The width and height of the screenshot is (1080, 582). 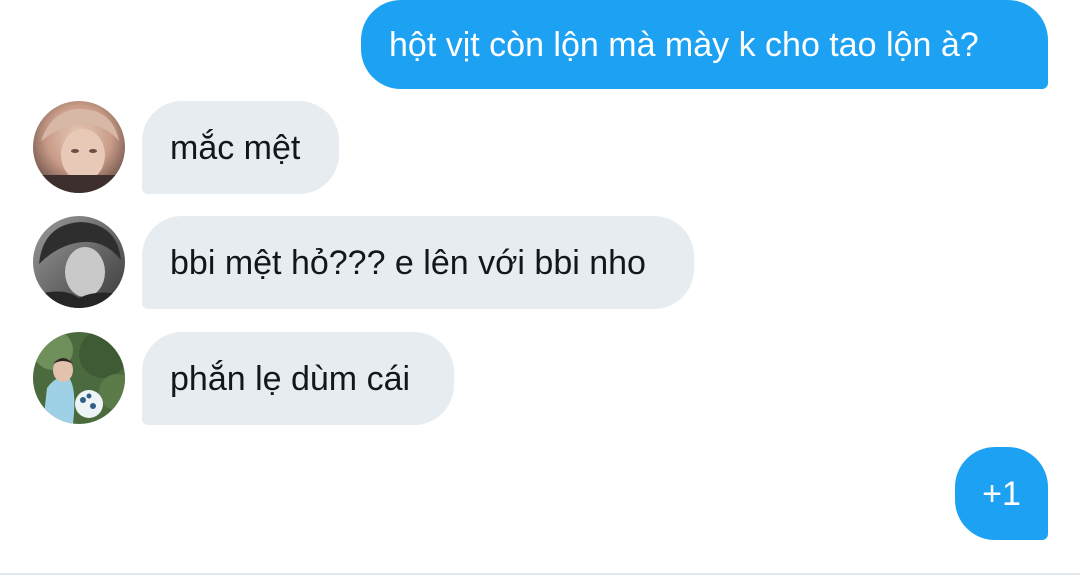 I want to click on avatar-user1, so click(x=79, y=147).